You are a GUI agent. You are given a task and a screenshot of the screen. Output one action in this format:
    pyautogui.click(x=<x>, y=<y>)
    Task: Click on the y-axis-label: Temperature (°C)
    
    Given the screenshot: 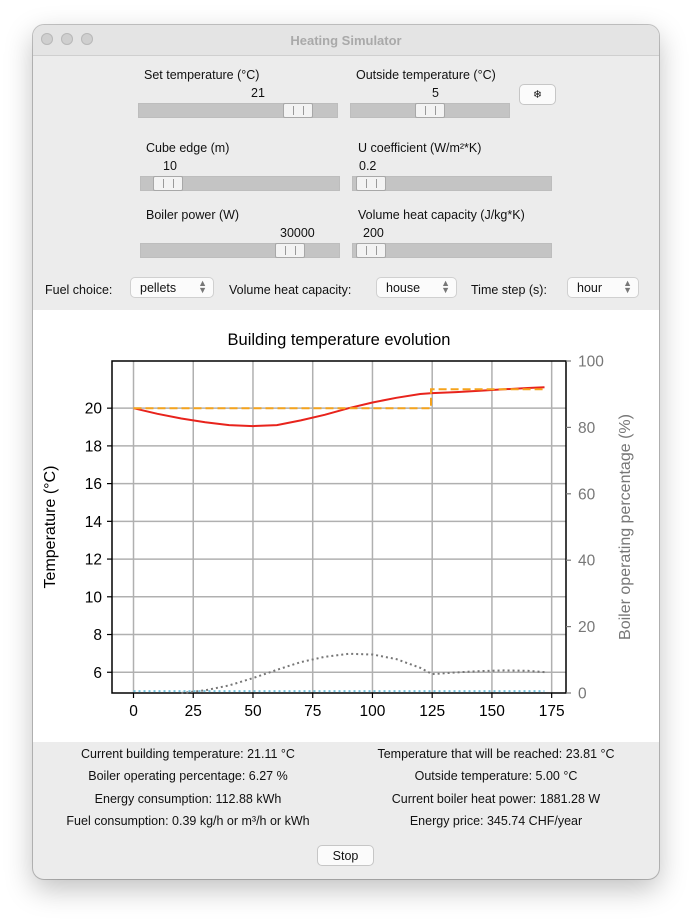 What is the action you would take?
    pyautogui.click(x=50, y=527)
    